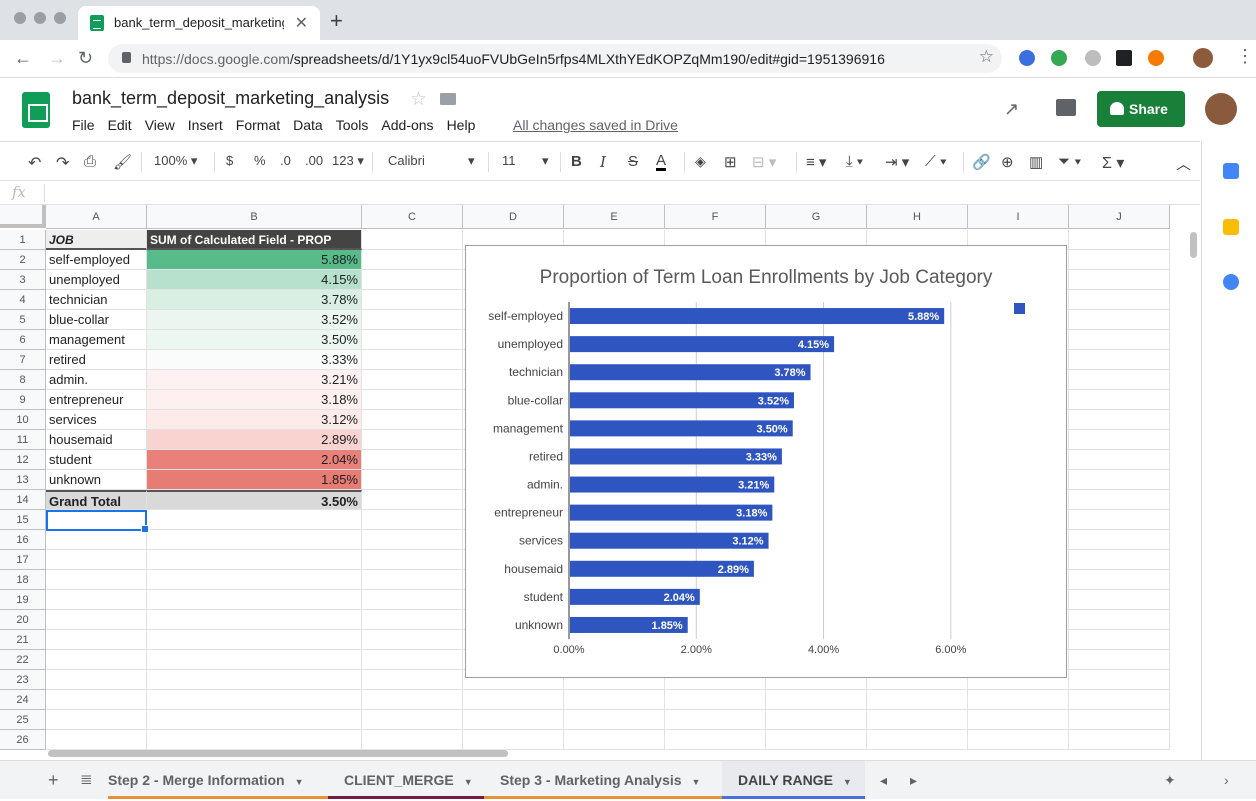 The image size is (1256, 801). I want to click on collapse-toolbar-icon: ︿, so click(1183, 163).